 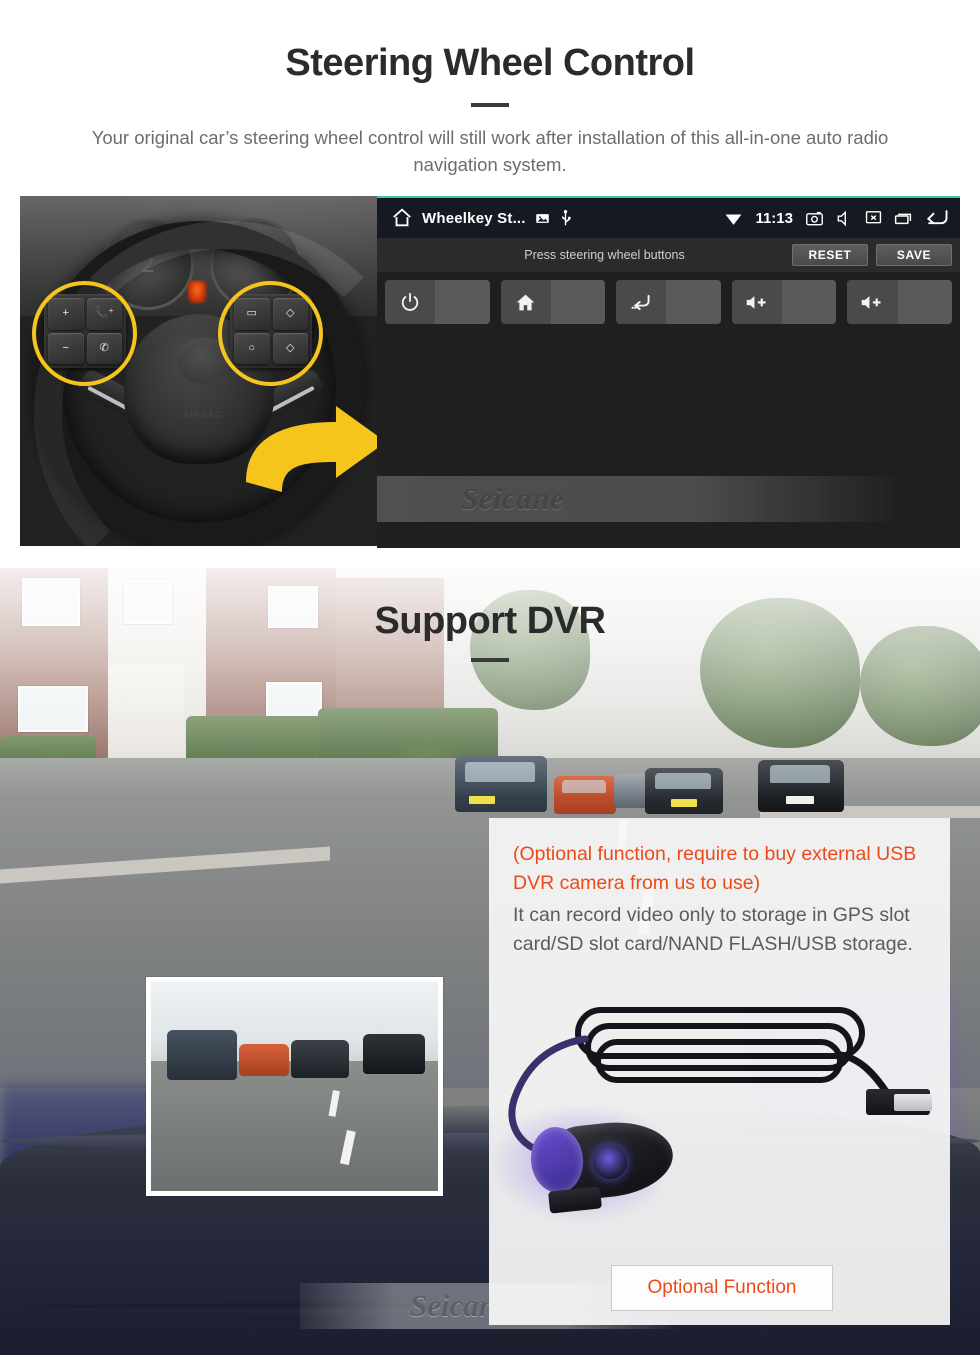 I want to click on license-plate, so click(x=684, y=803).